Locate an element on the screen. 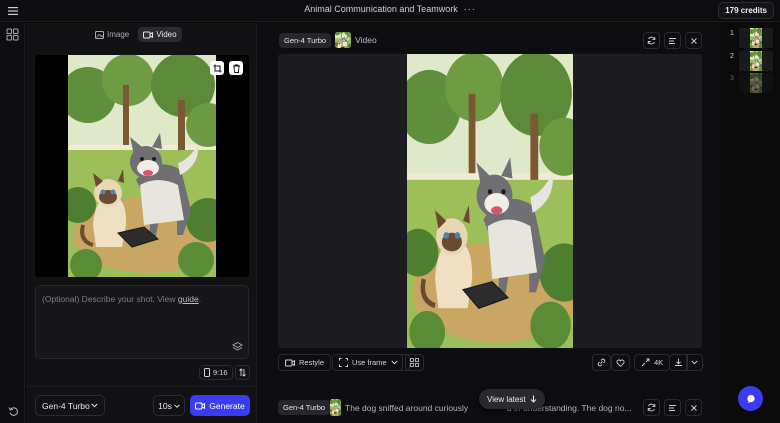 The width and height of the screenshot is (780, 423). card-2-actions is located at coordinates (672, 407).